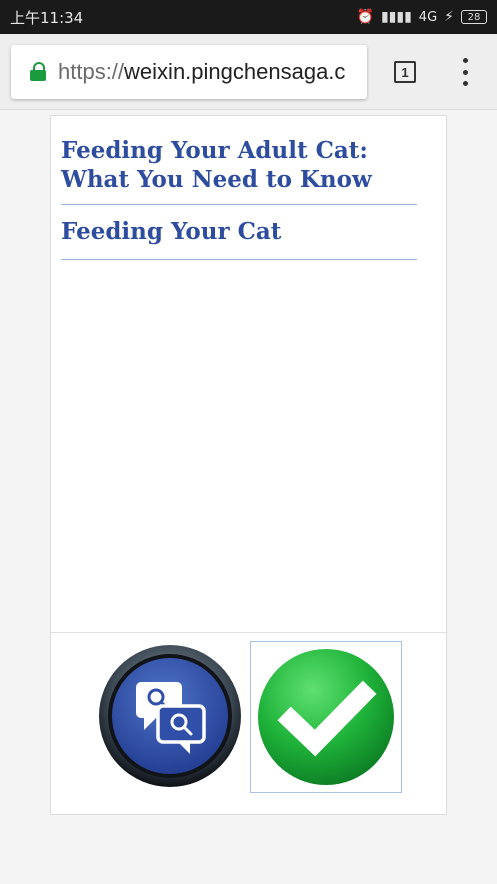  Describe the element at coordinates (248, 17) in the screenshot. I see `status-bar: 上午11:34 ⏰ ▮▮▮▮ 4G ⚡ 28` at that location.